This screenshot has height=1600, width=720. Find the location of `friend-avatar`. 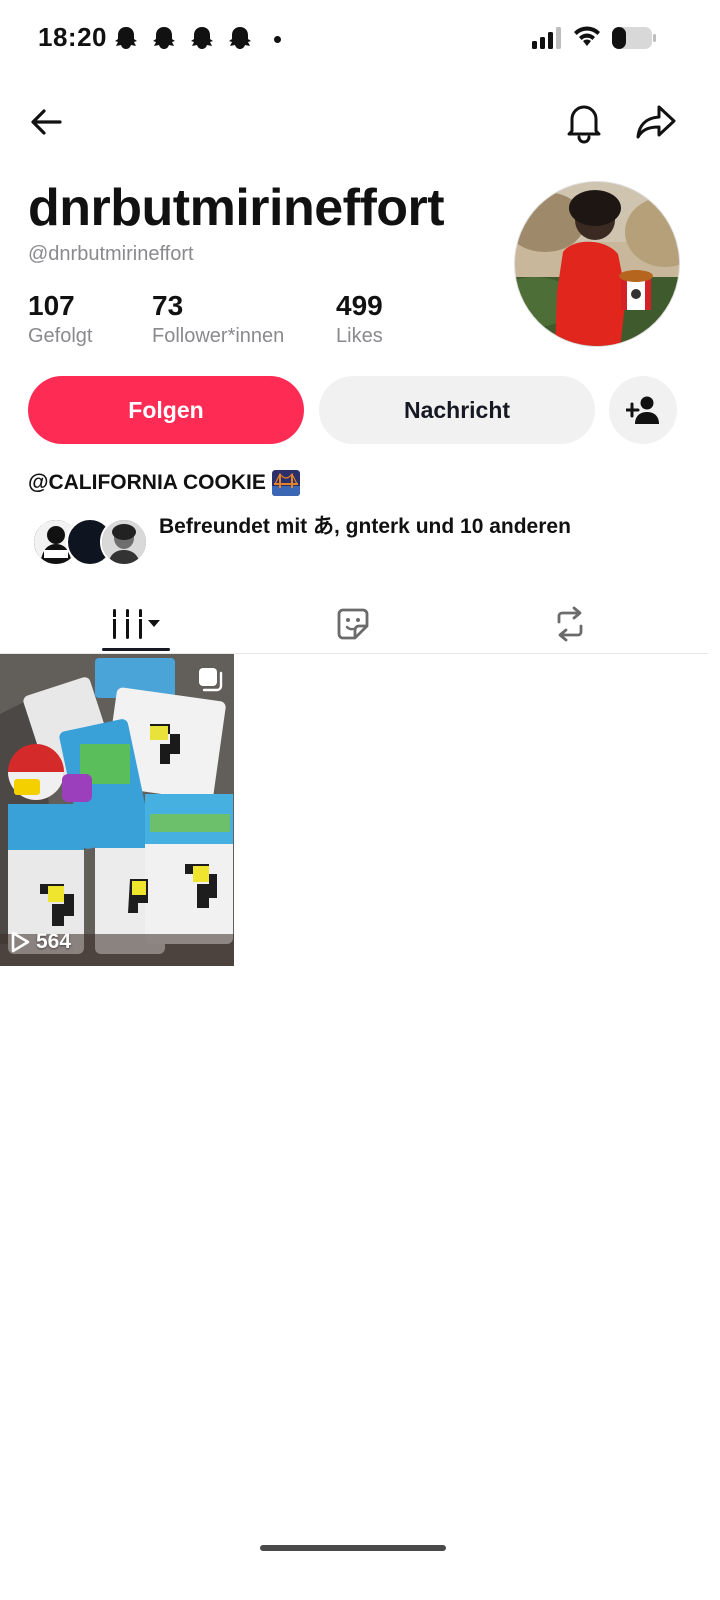

friend-avatar is located at coordinates (124, 542).